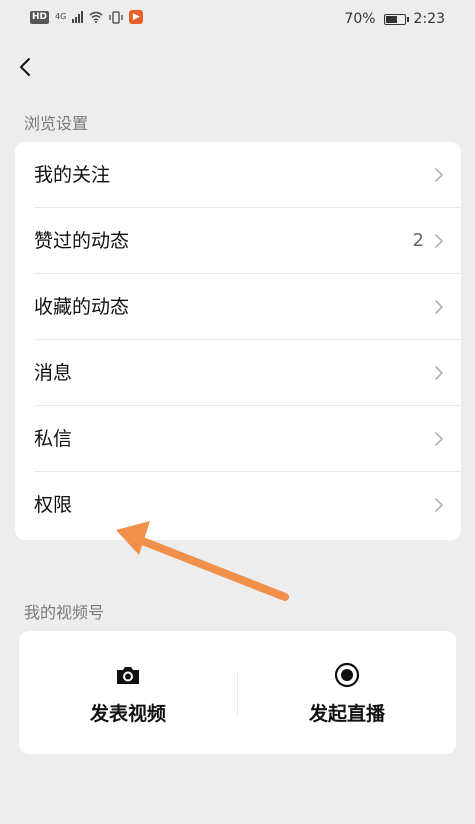  Describe the element at coordinates (238, 439) in the screenshot. I see `list-item-private-messages: 私信` at that location.